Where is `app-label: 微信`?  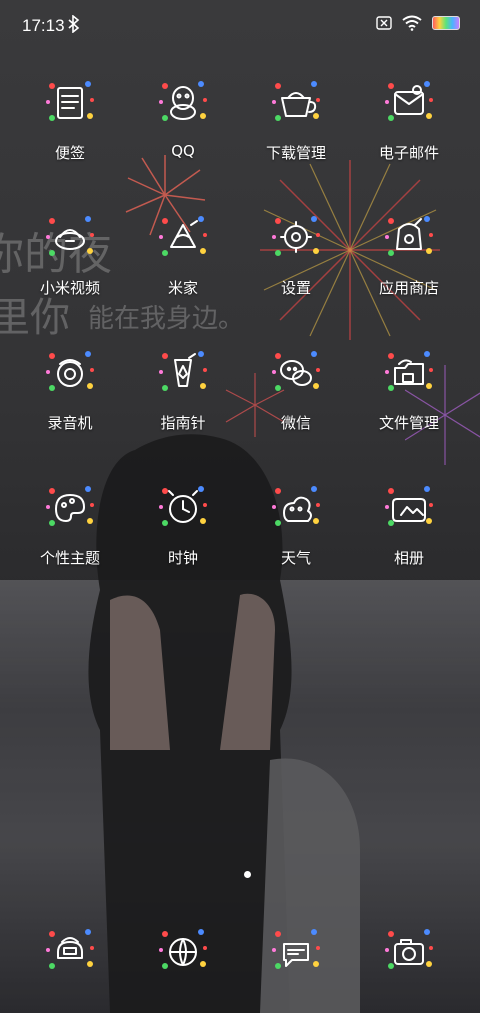 app-label: 微信 is located at coordinates (295, 423).